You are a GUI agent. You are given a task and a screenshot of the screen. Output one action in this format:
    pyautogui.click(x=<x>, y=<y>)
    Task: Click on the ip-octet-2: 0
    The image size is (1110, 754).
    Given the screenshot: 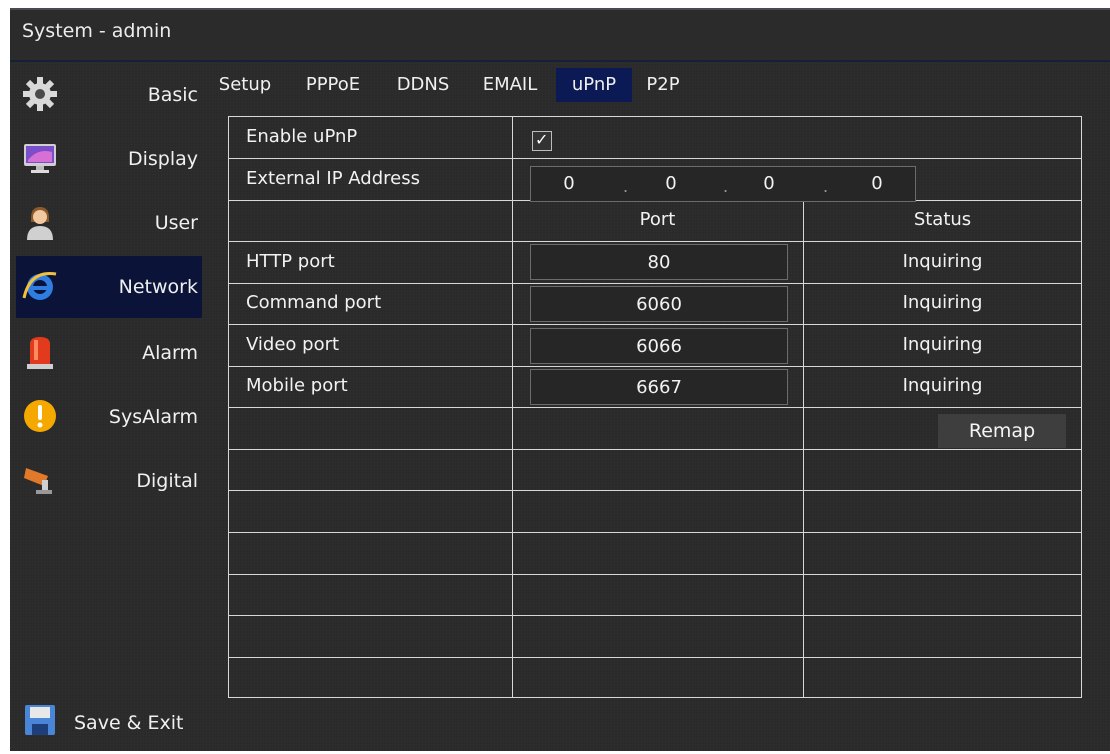 What is the action you would take?
    pyautogui.click(x=671, y=183)
    